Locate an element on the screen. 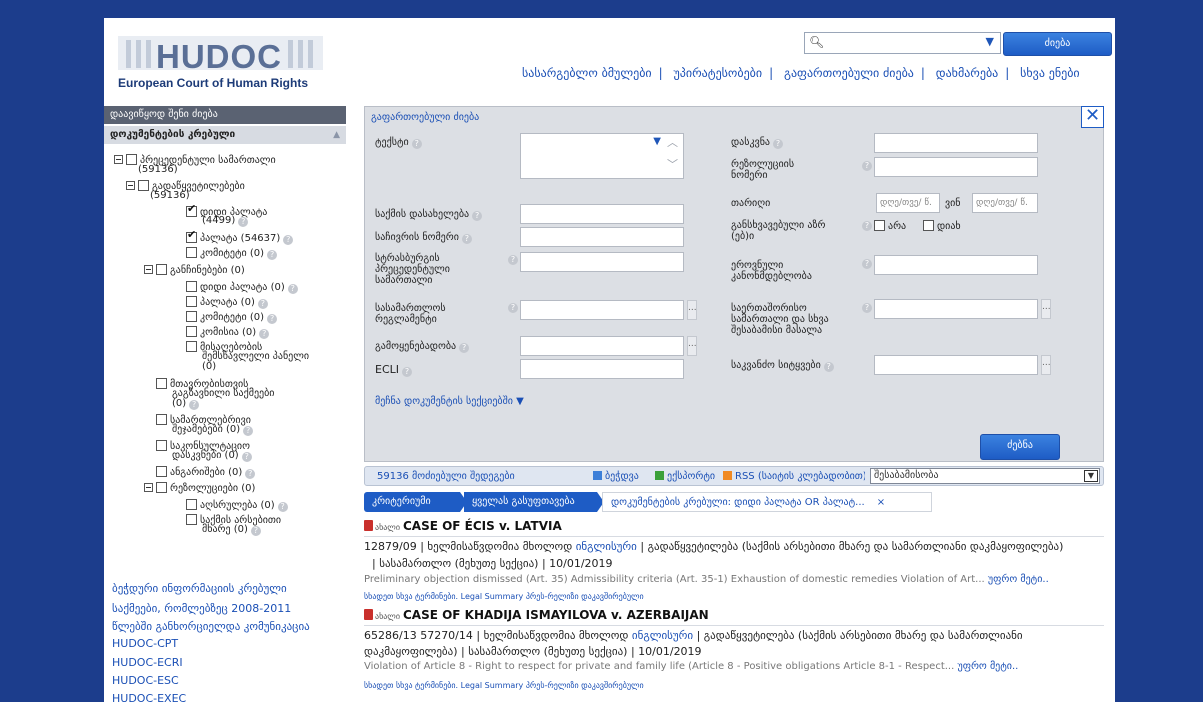  ecli-input is located at coordinates (602, 369).